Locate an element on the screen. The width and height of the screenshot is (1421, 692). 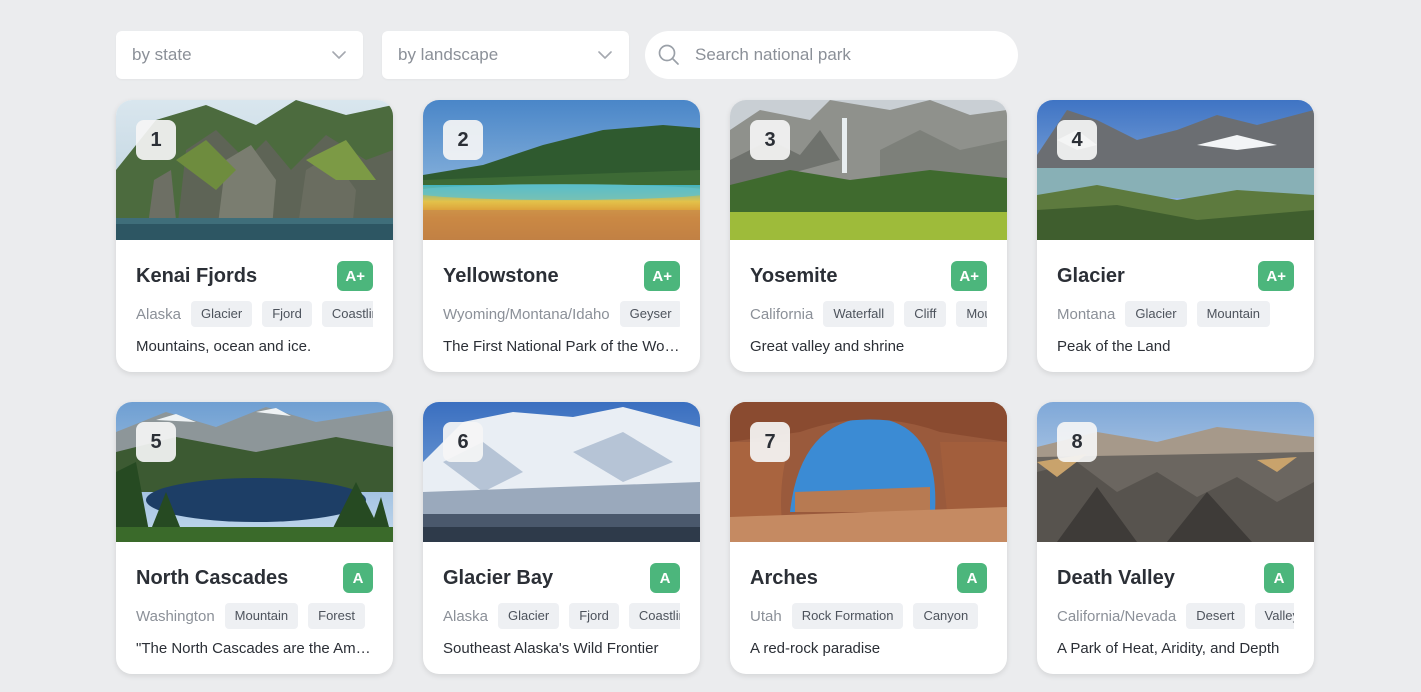
park-state: Montana is located at coordinates (1086, 314).